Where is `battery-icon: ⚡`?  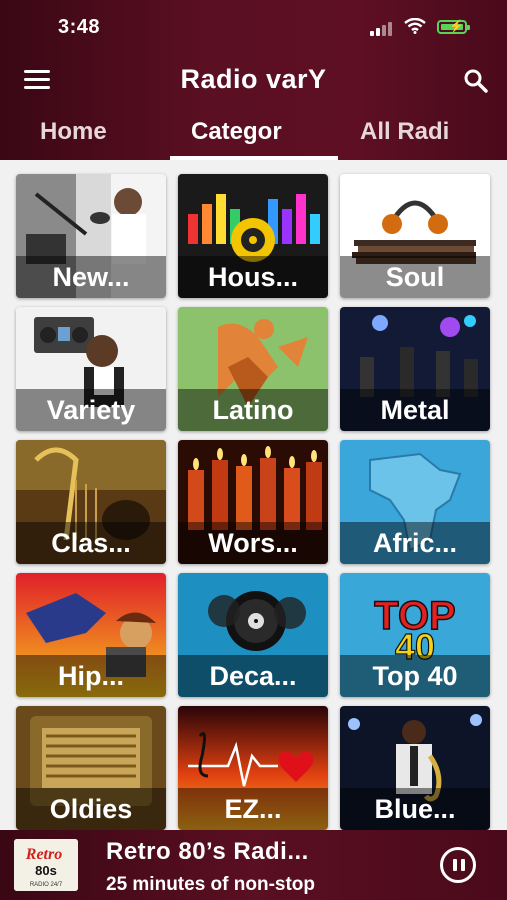
battery-icon: ⚡ is located at coordinates (453, 26).